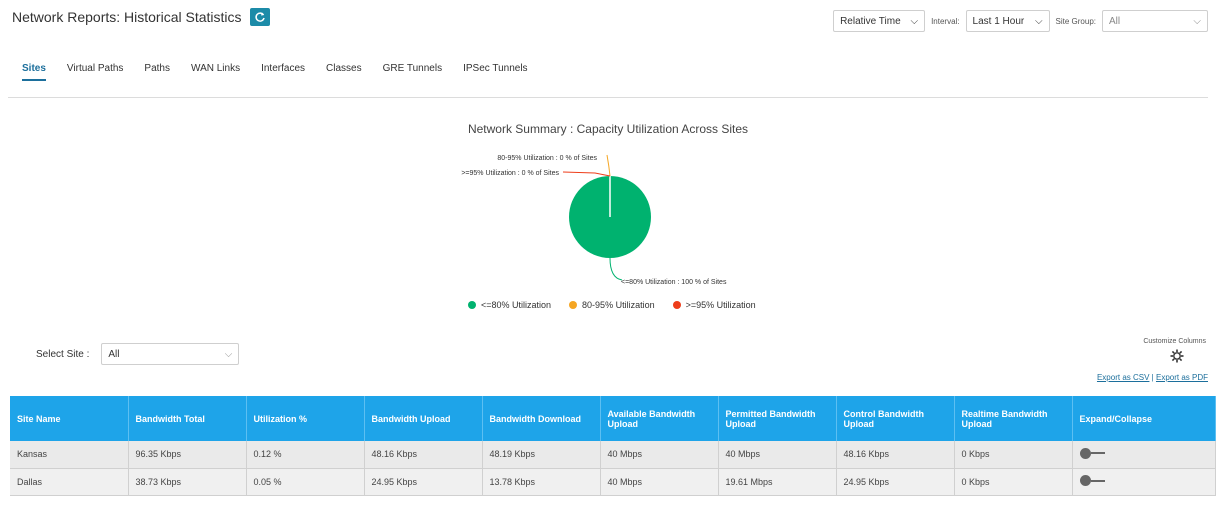 The width and height of the screenshot is (1216, 512). I want to click on customize-columns-label: Customize Columns, so click(1174, 341).